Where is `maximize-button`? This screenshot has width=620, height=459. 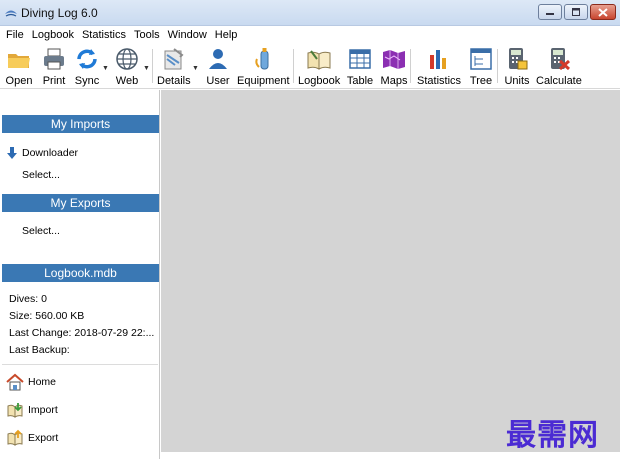
maximize-button is located at coordinates (576, 12).